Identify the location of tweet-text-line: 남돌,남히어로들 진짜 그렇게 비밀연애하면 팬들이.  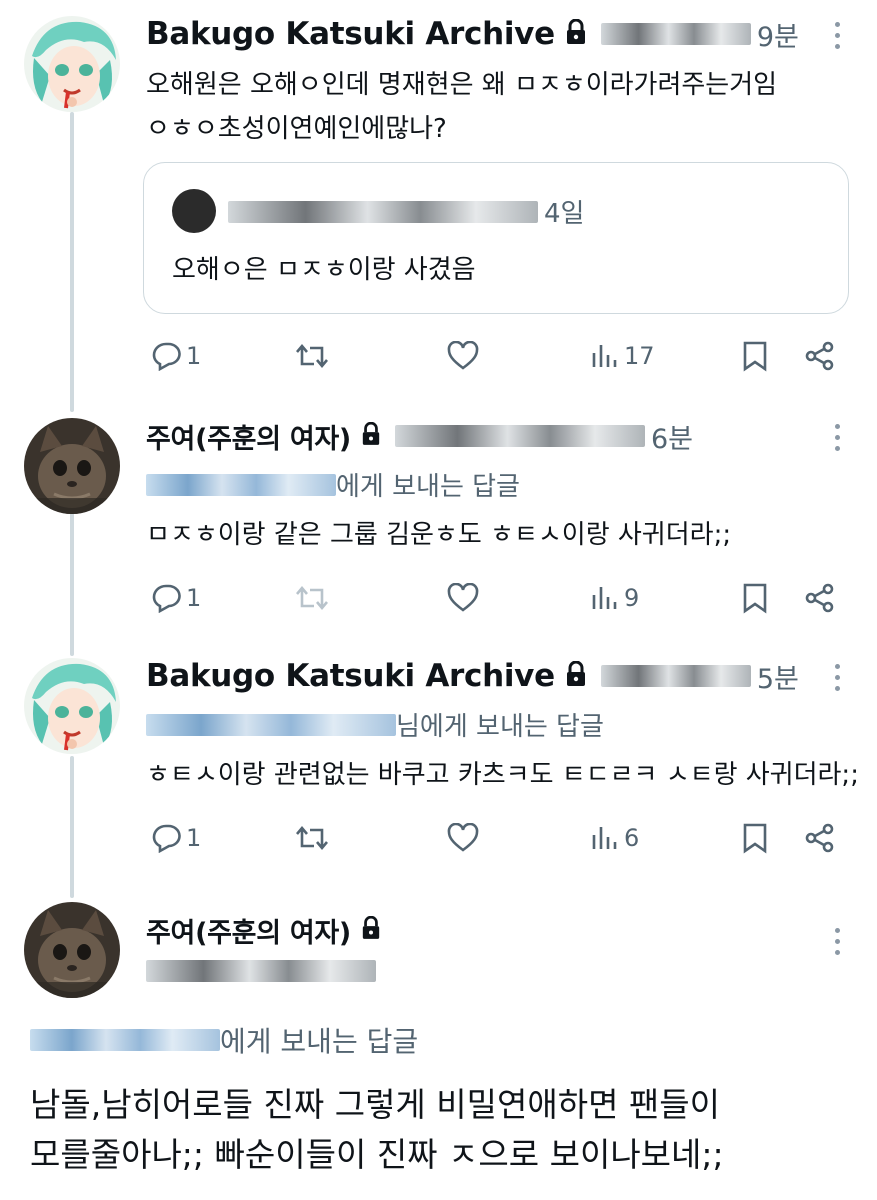
(375, 1104).